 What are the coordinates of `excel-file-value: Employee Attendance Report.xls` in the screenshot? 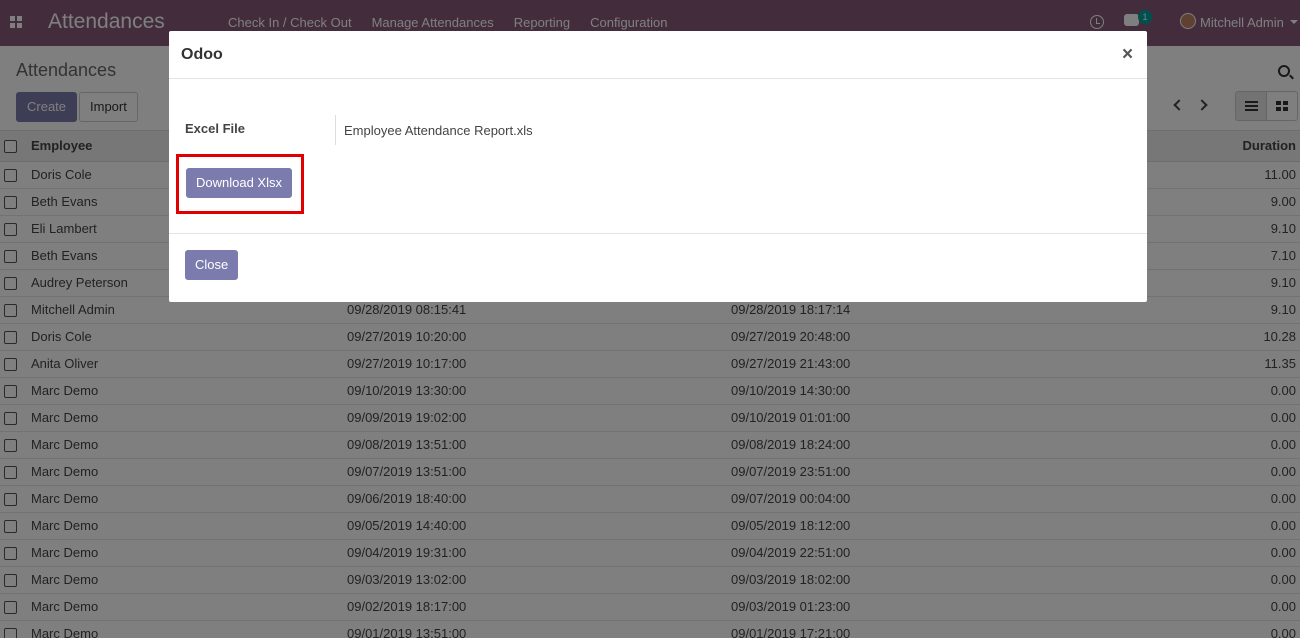 It's located at (438, 130).